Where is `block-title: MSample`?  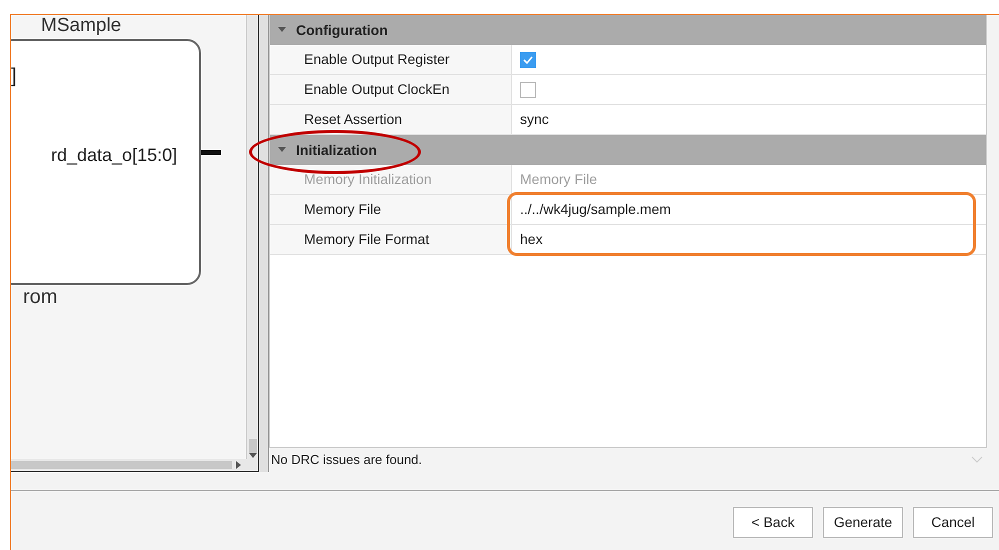 block-title: MSample is located at coordinates (81, 26).